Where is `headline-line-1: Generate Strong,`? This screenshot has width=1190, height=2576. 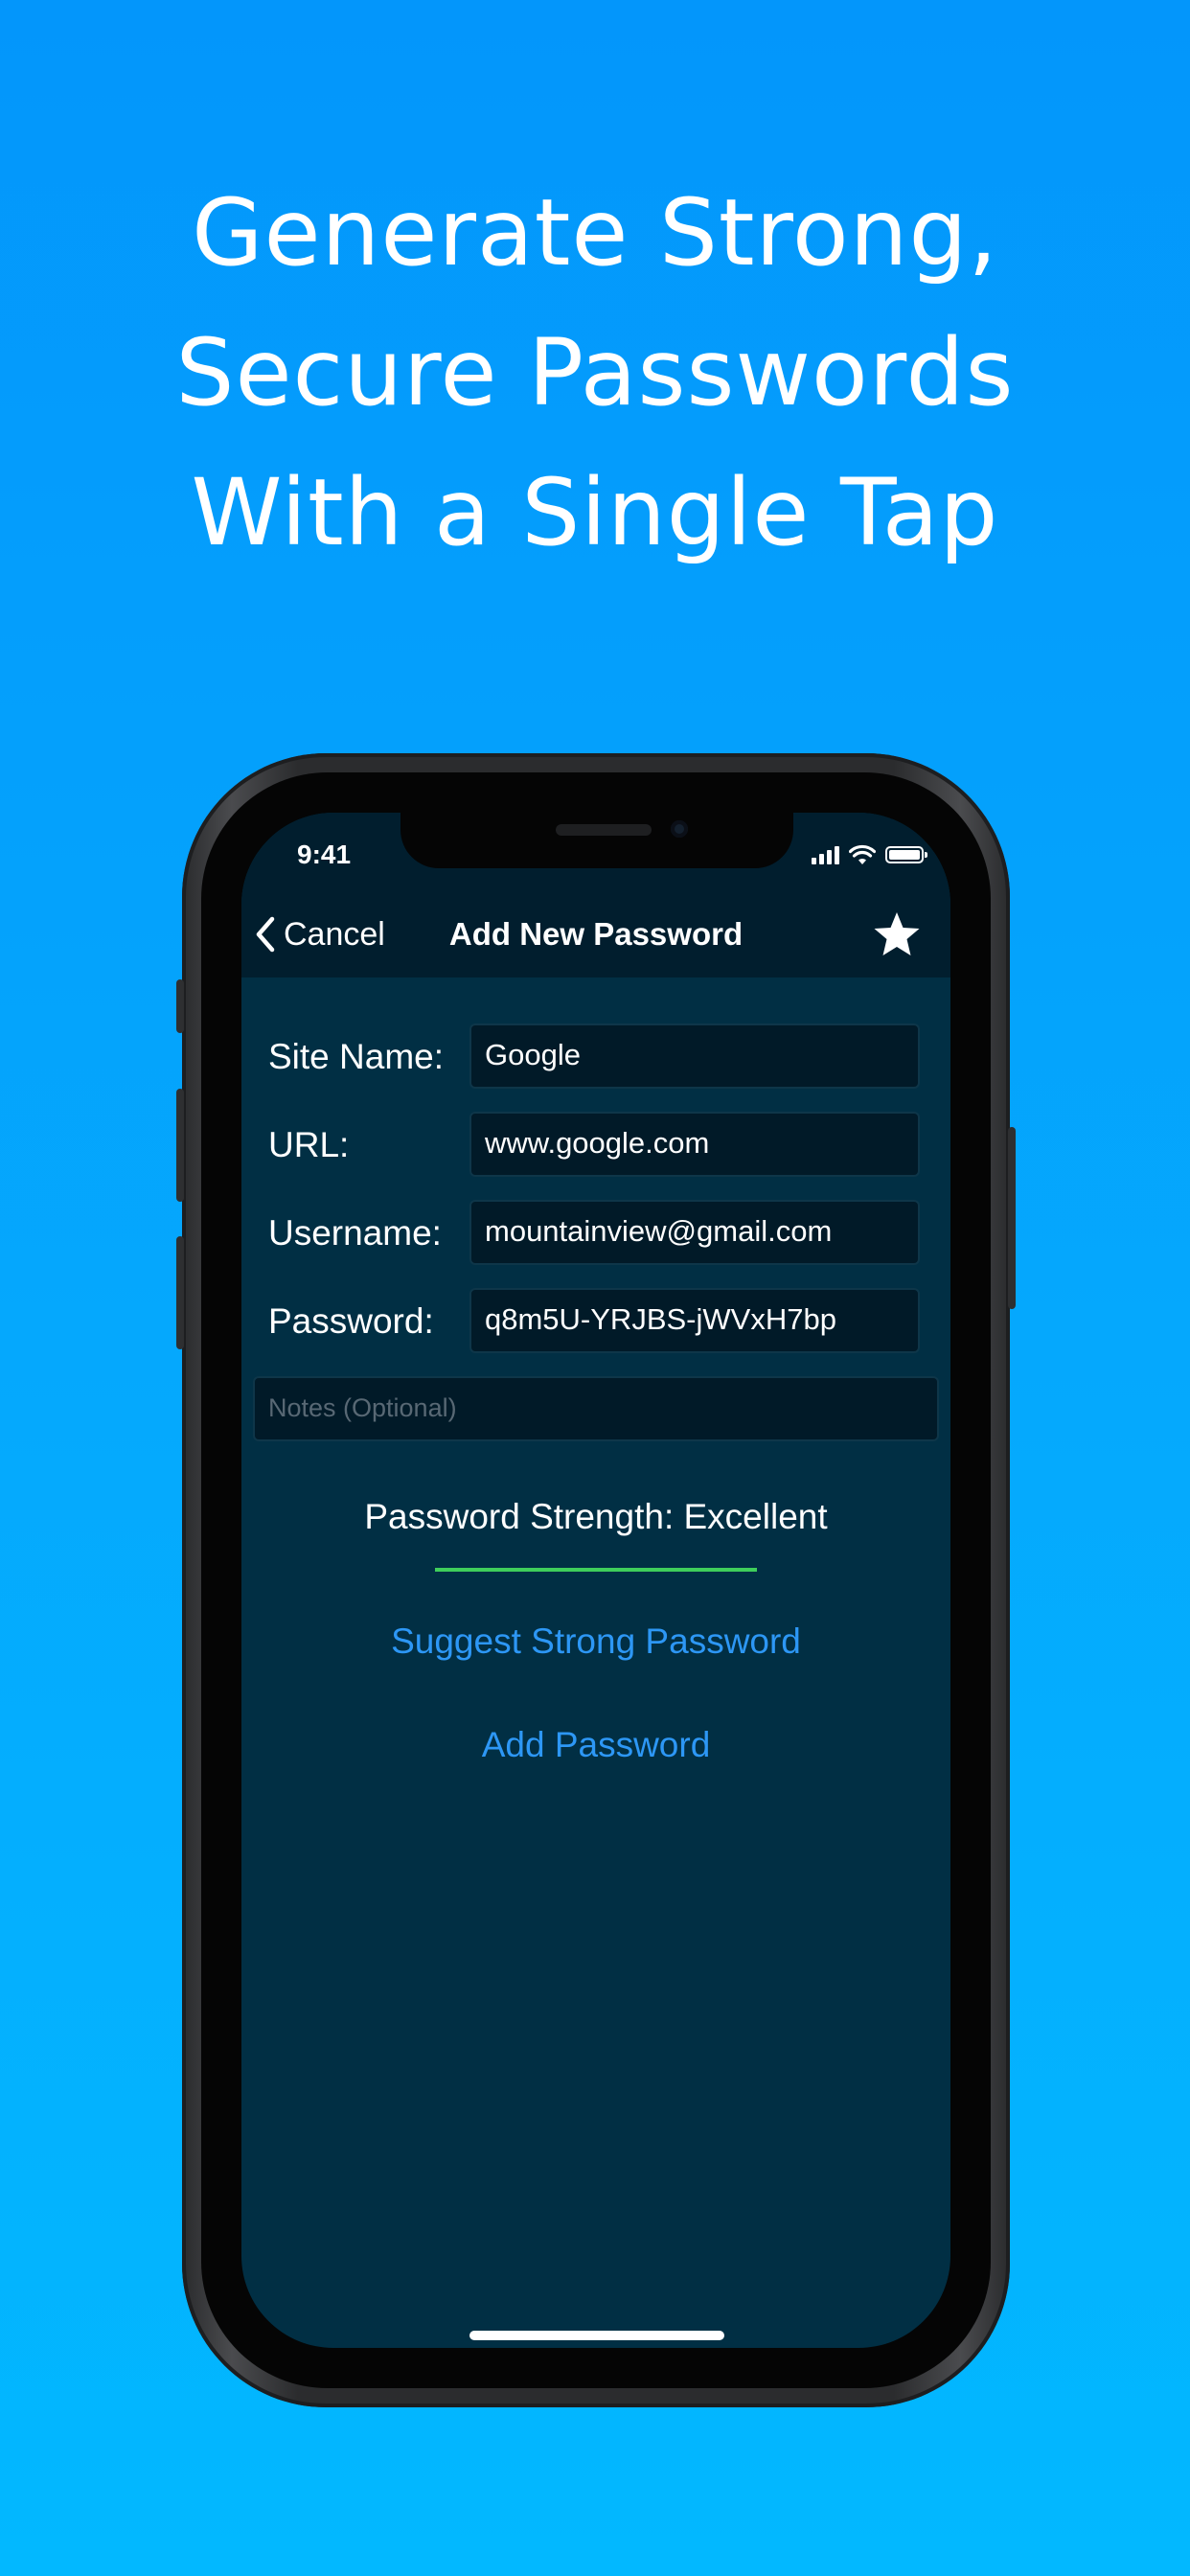 headline-line-1: Generate Strong, is located at coordinates (595, 233).